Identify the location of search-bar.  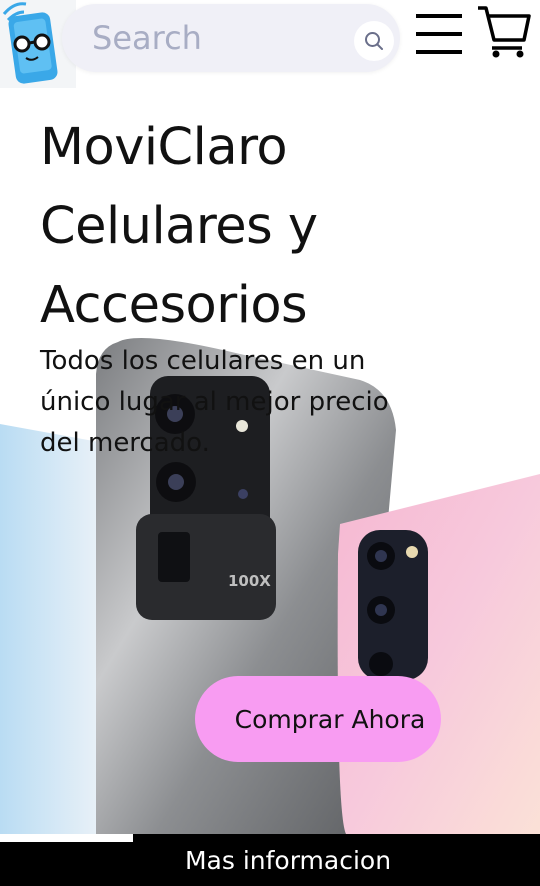
(231, 38).